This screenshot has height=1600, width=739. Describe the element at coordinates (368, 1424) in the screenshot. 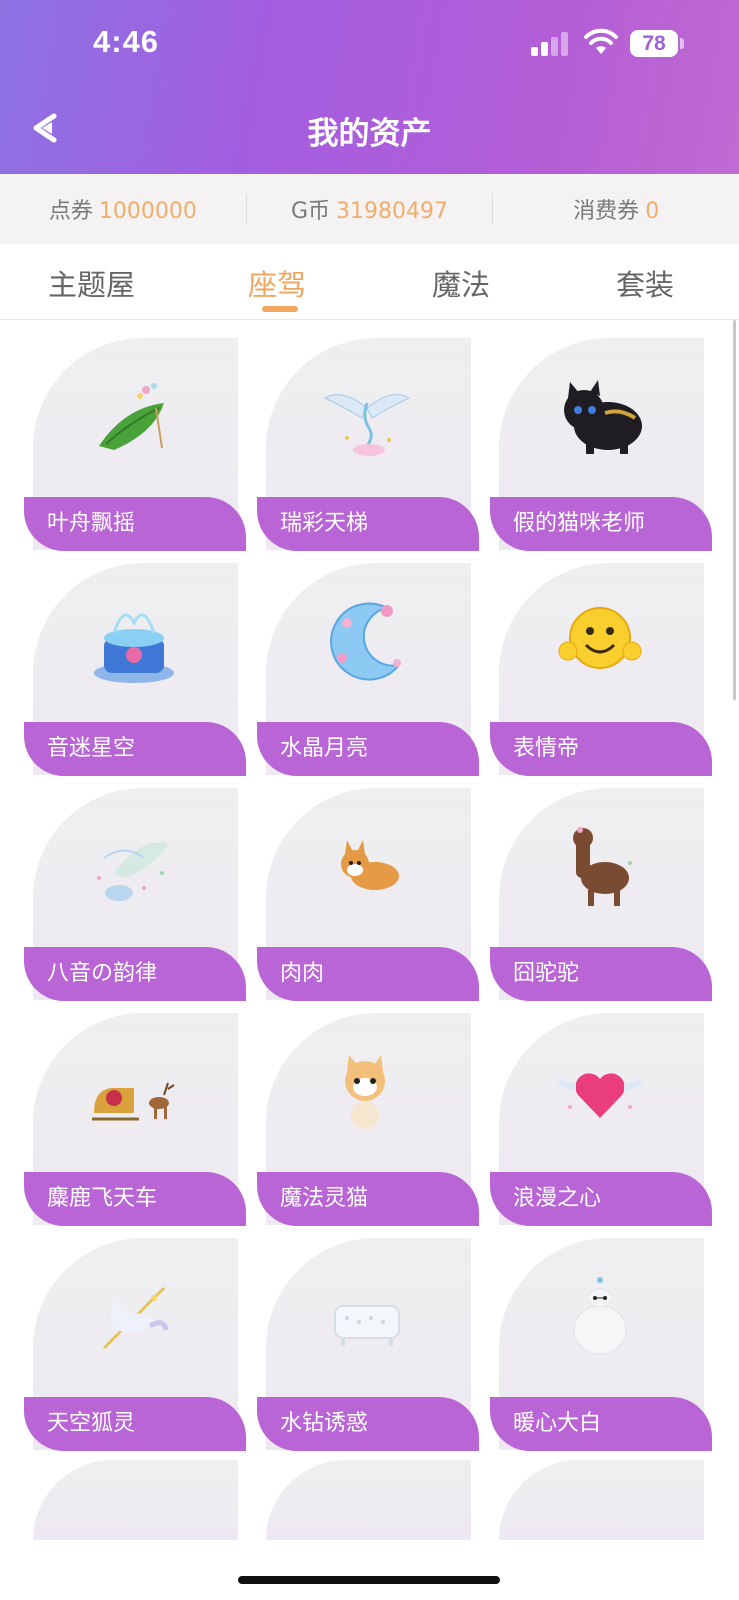

I see `item-name: 水钻诱惑` at that location.